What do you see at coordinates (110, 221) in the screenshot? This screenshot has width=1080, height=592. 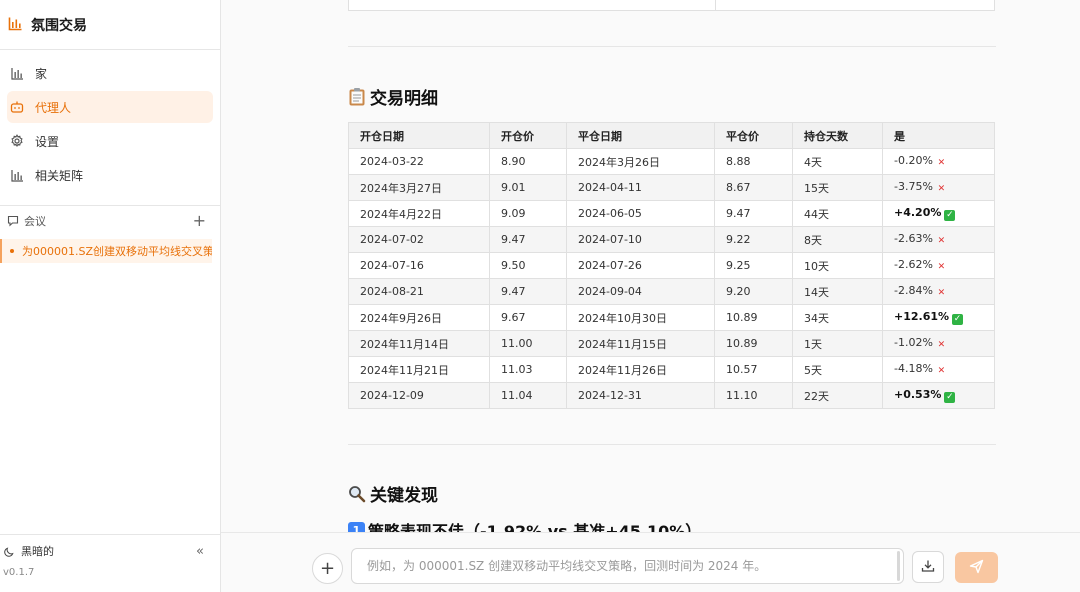 I see `sessions-header: 会议 +` at bounding box center [110, 221].